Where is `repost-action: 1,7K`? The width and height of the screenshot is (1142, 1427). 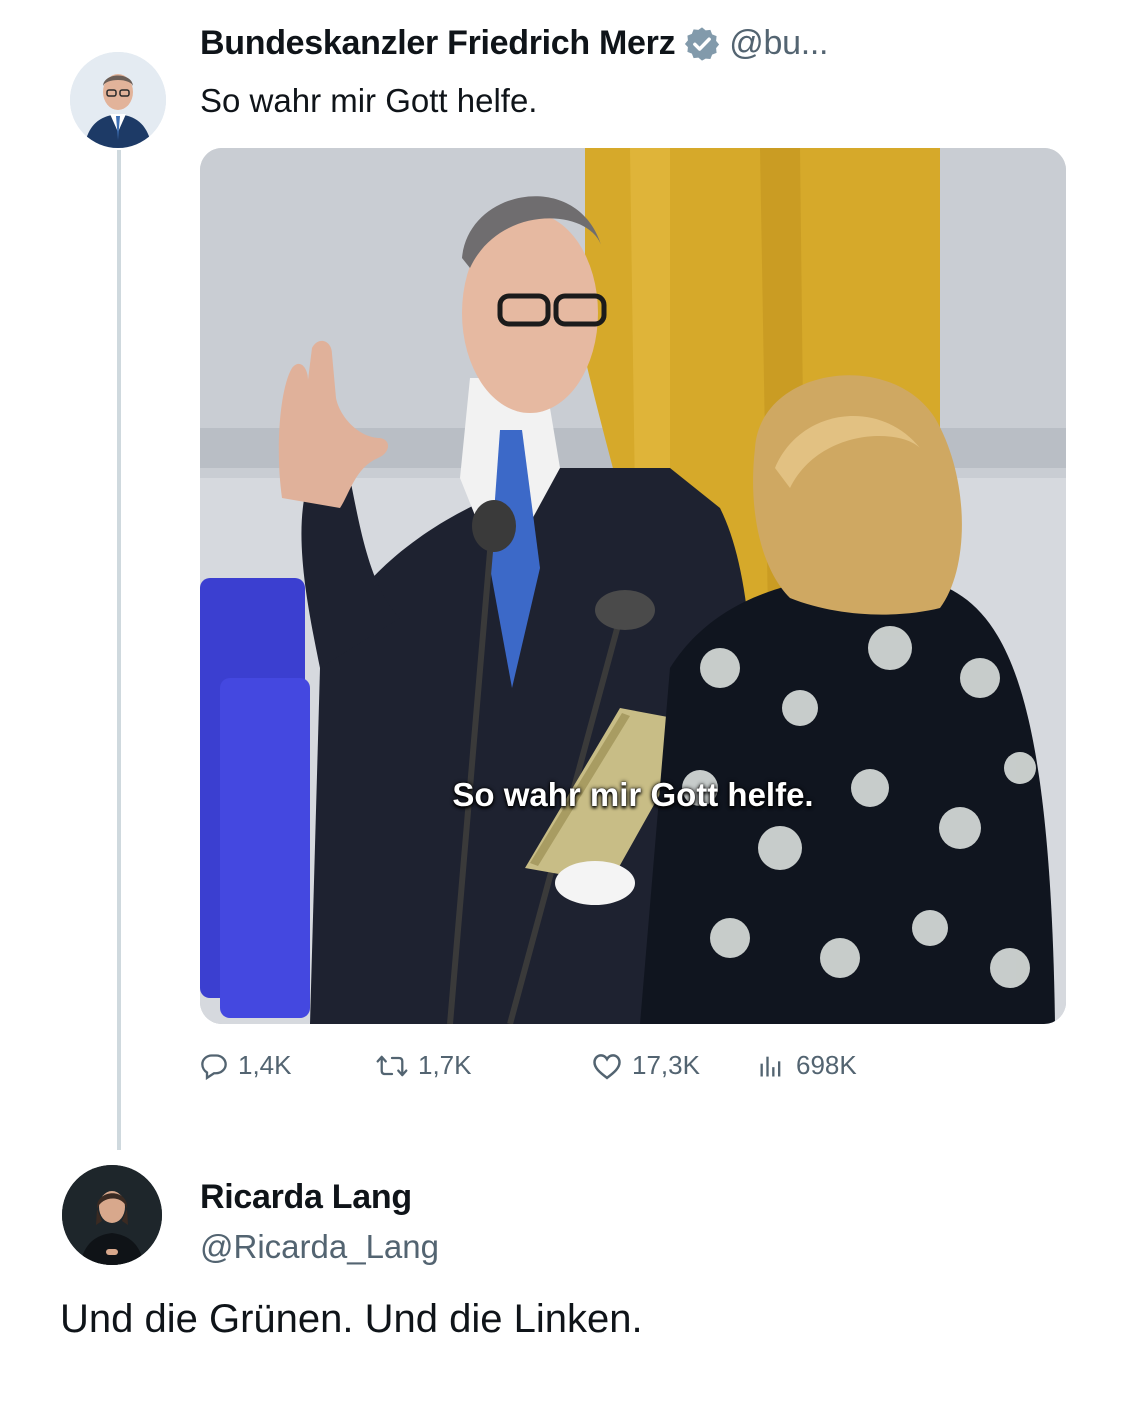
repost-action: 1,7K is located at coordinates (471, 1065).